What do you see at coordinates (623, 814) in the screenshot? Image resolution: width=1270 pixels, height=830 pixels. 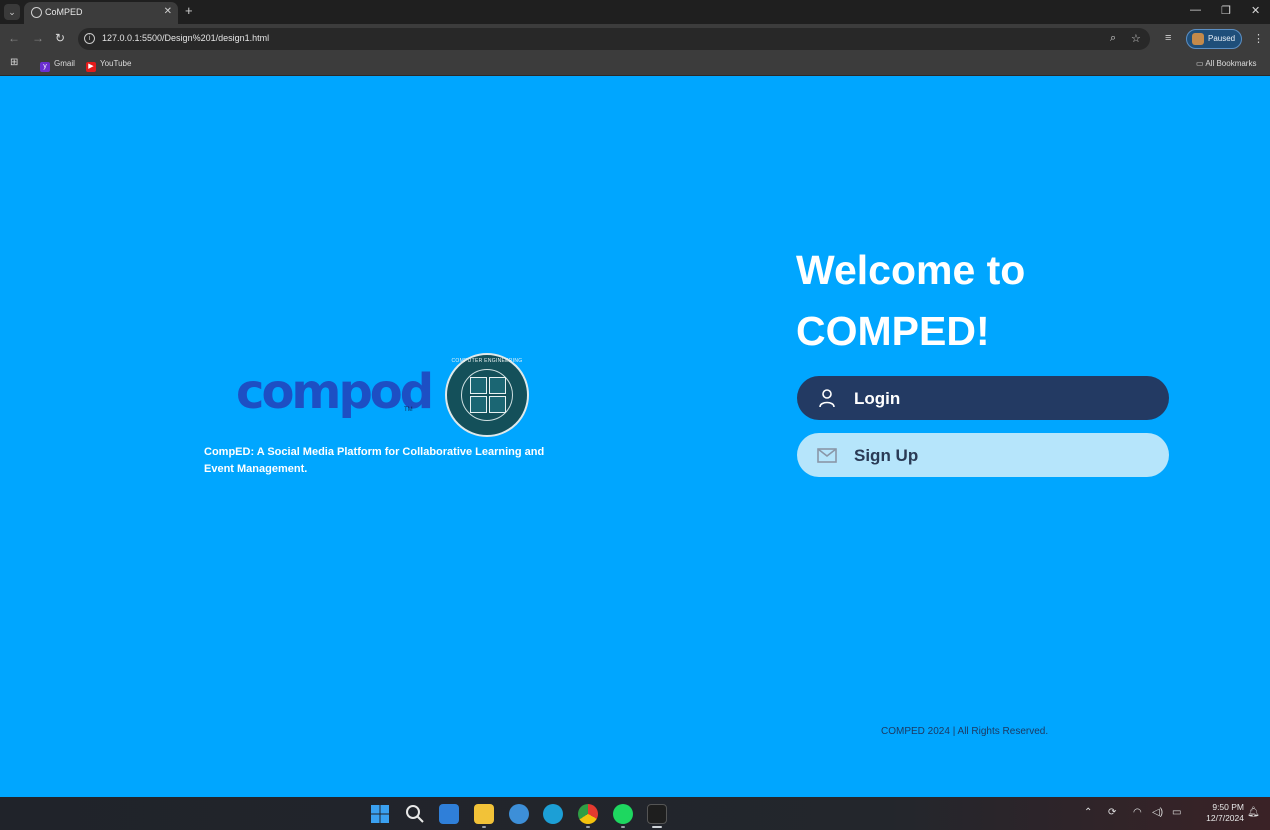 I see `spotify-icon` at bounding box center [623, 814].